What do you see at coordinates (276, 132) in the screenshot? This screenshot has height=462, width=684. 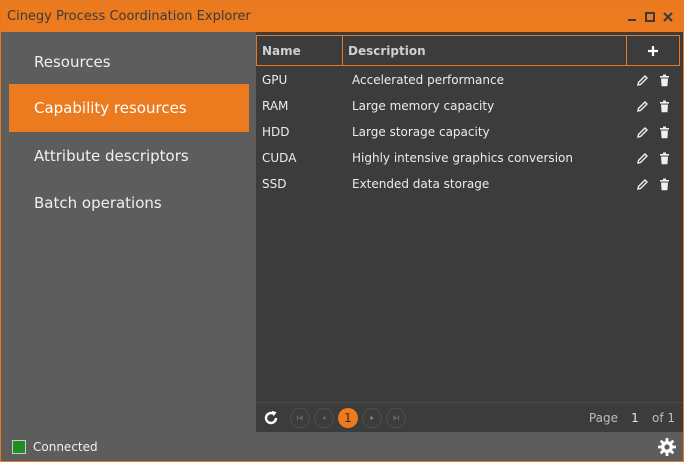 I see `cell-name: HDD` at bounding box center [276, 132].